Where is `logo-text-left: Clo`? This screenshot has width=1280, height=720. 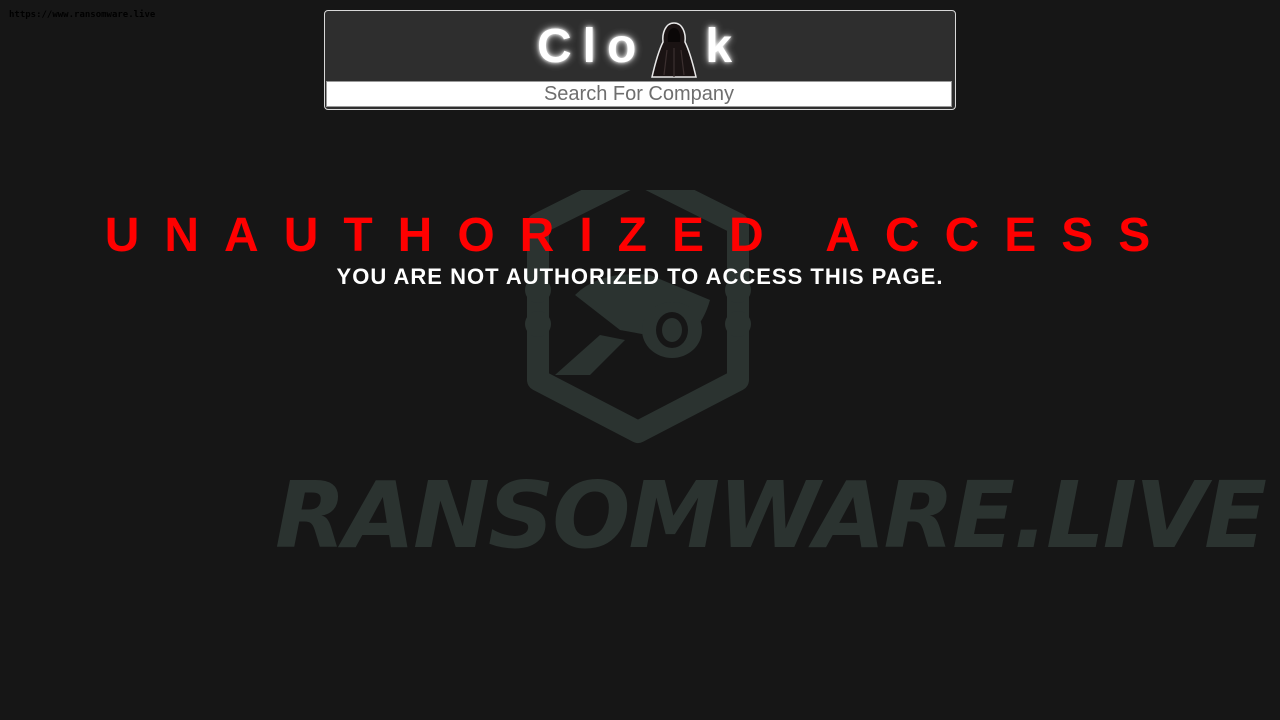 logo-text-left: Clo is located at coordinates (592, 46).